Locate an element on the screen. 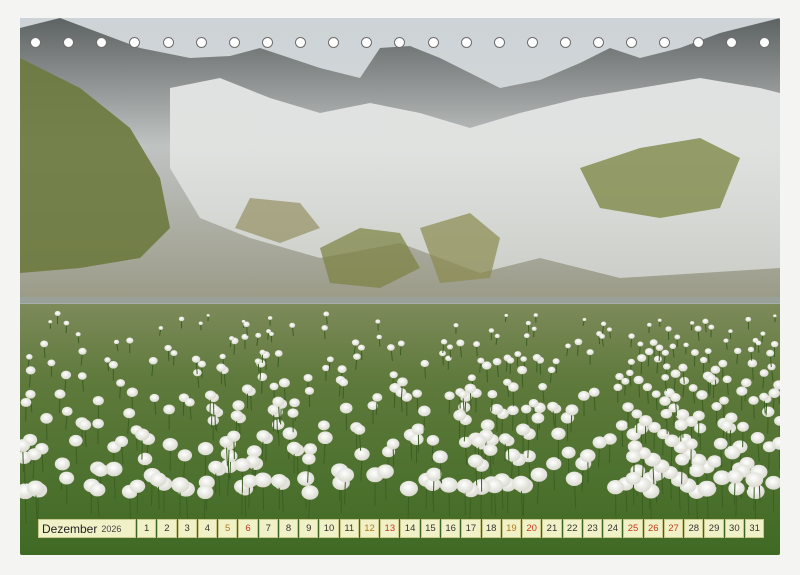 The width and height of the screenshot is (800, 575). month-name: Dezember is located at coordinates (70, 528).